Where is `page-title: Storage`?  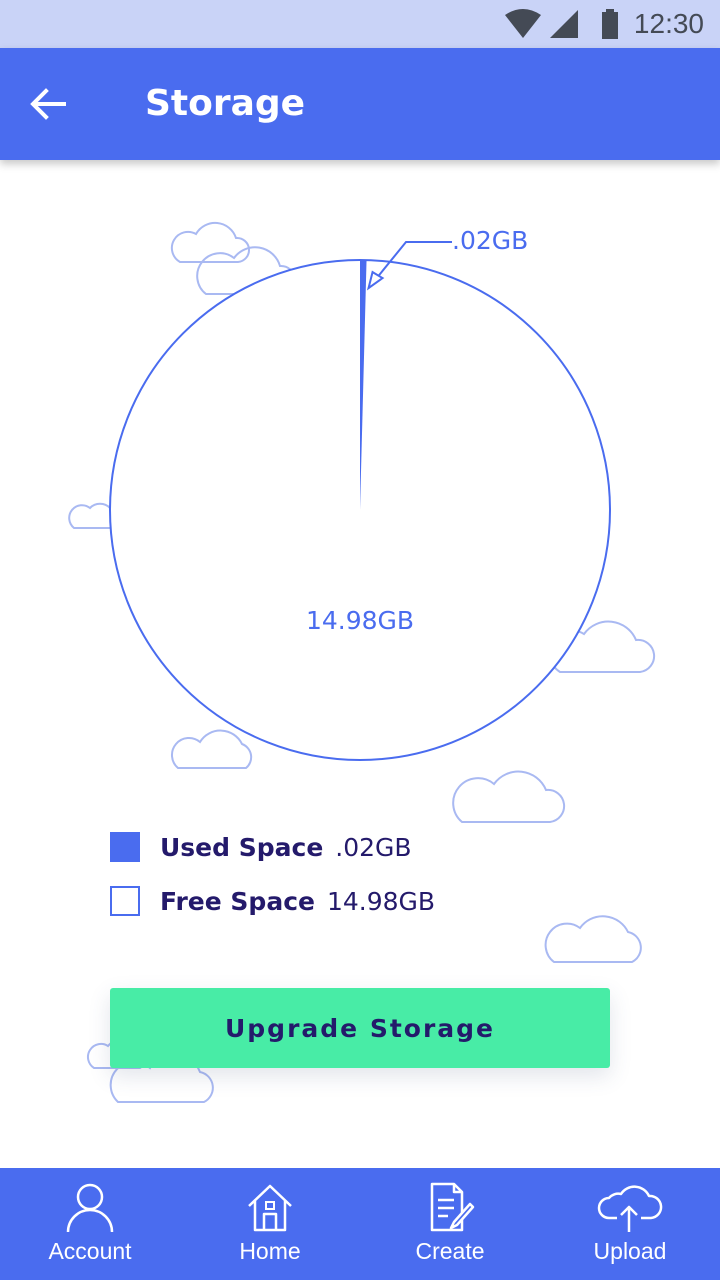 page-title: Storage is located at coordinates (225, 103).